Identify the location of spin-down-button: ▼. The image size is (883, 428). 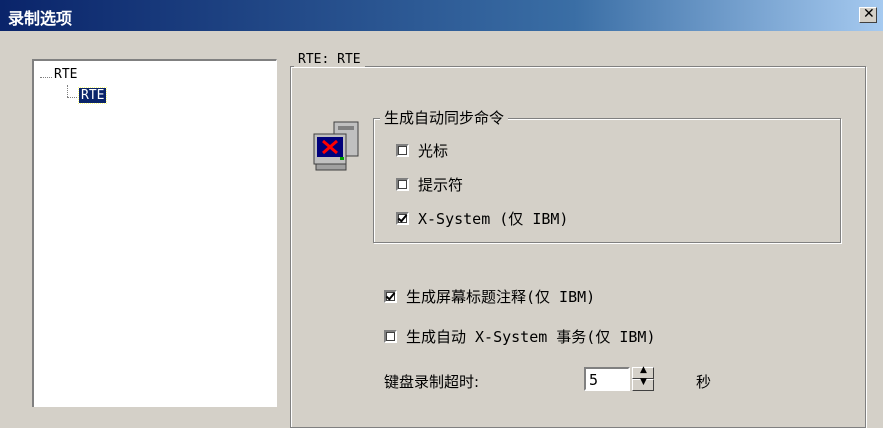
(643, 384).